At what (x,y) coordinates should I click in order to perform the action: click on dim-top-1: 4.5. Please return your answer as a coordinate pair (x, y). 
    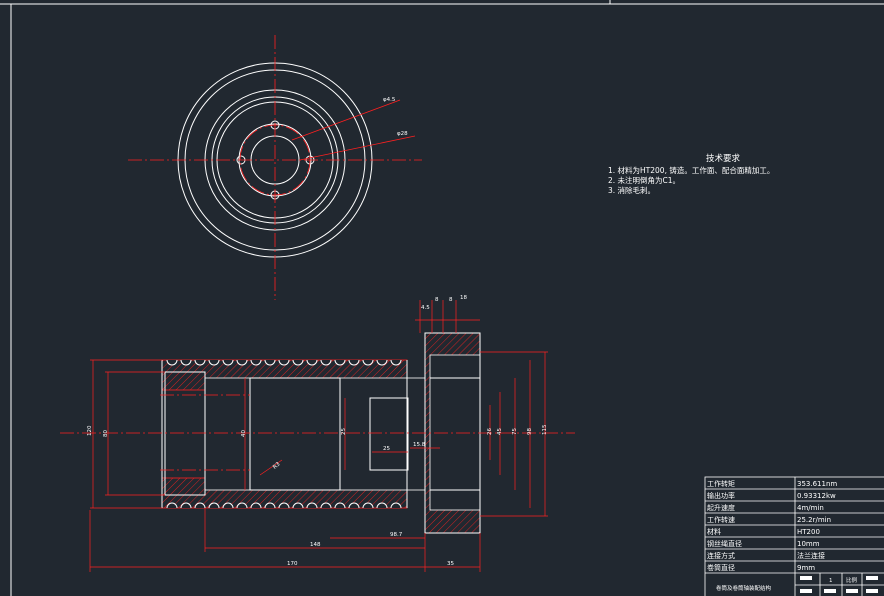
    Looking at the image, I should click on (425, 308).